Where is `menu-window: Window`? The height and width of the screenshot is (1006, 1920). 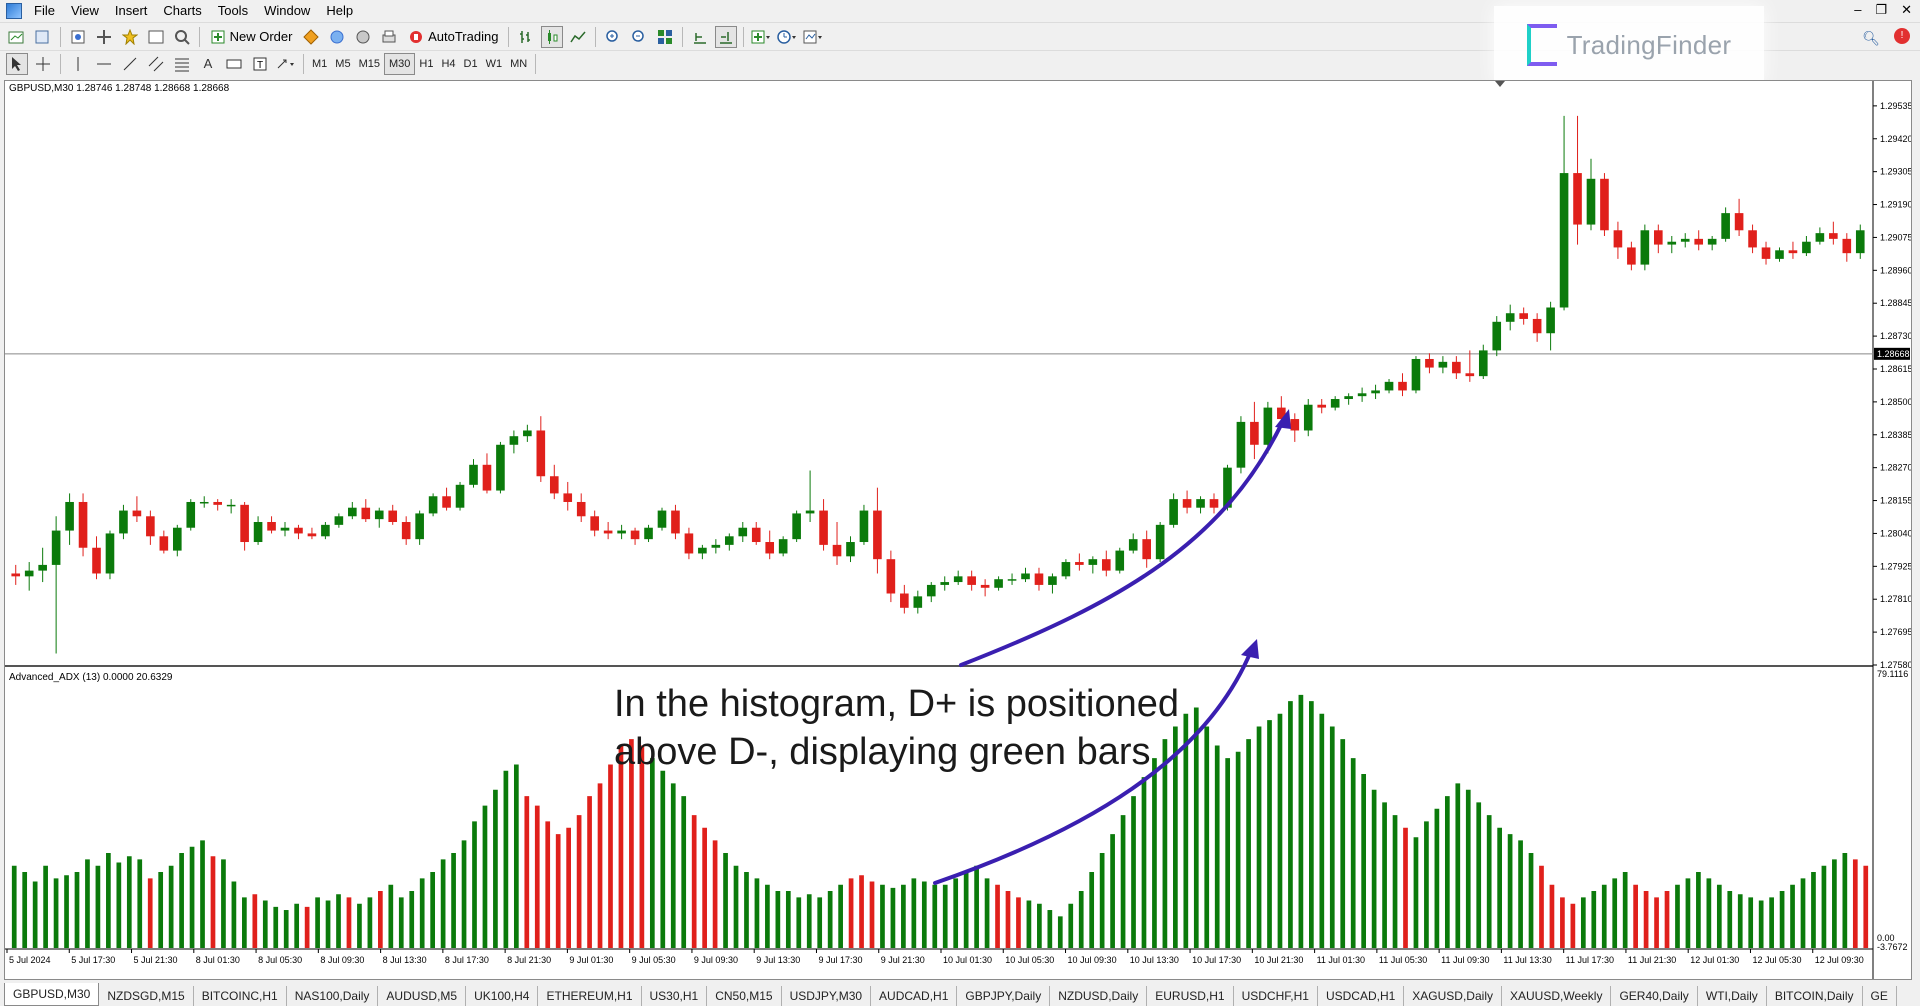
menu-window: Window is located at coordinates (287, 11).